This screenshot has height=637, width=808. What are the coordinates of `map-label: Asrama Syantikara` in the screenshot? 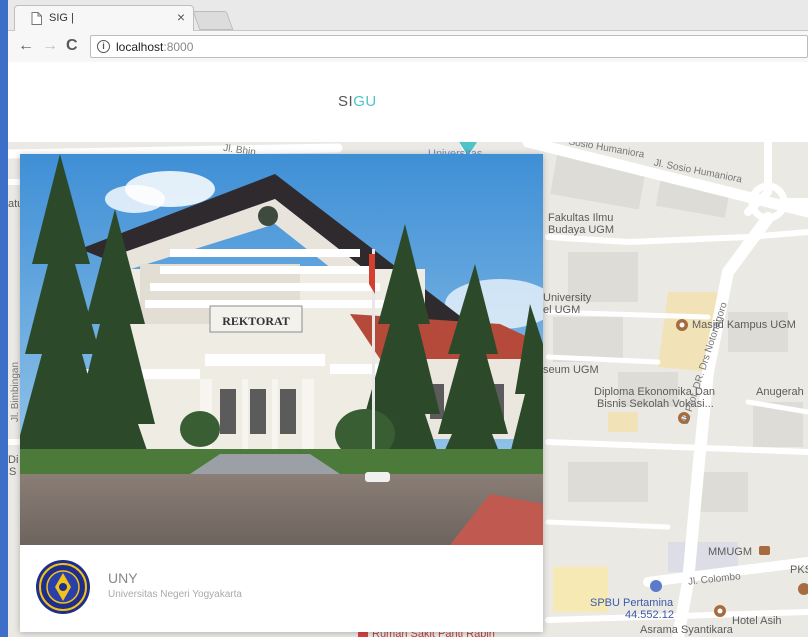 It's located at (686, 630).